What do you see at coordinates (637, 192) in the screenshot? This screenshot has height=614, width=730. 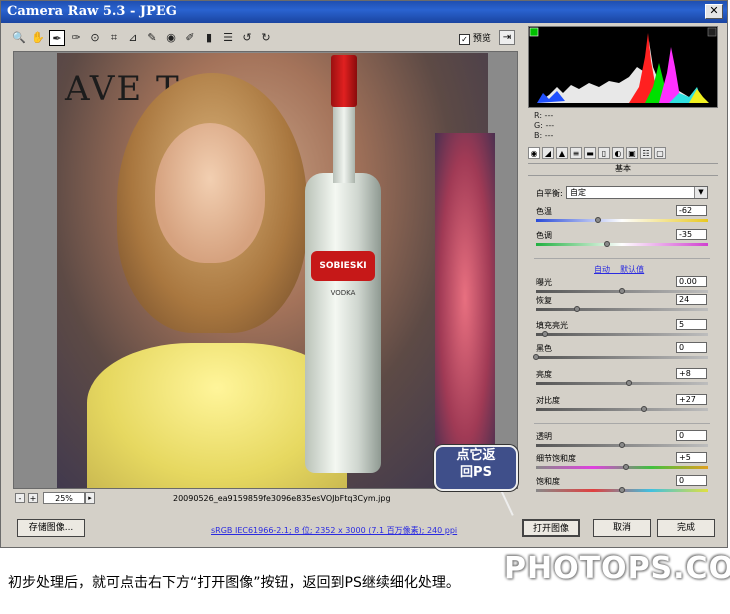 I see `white-balance-select: 自定 ▼` at bounding box center [637, 192].